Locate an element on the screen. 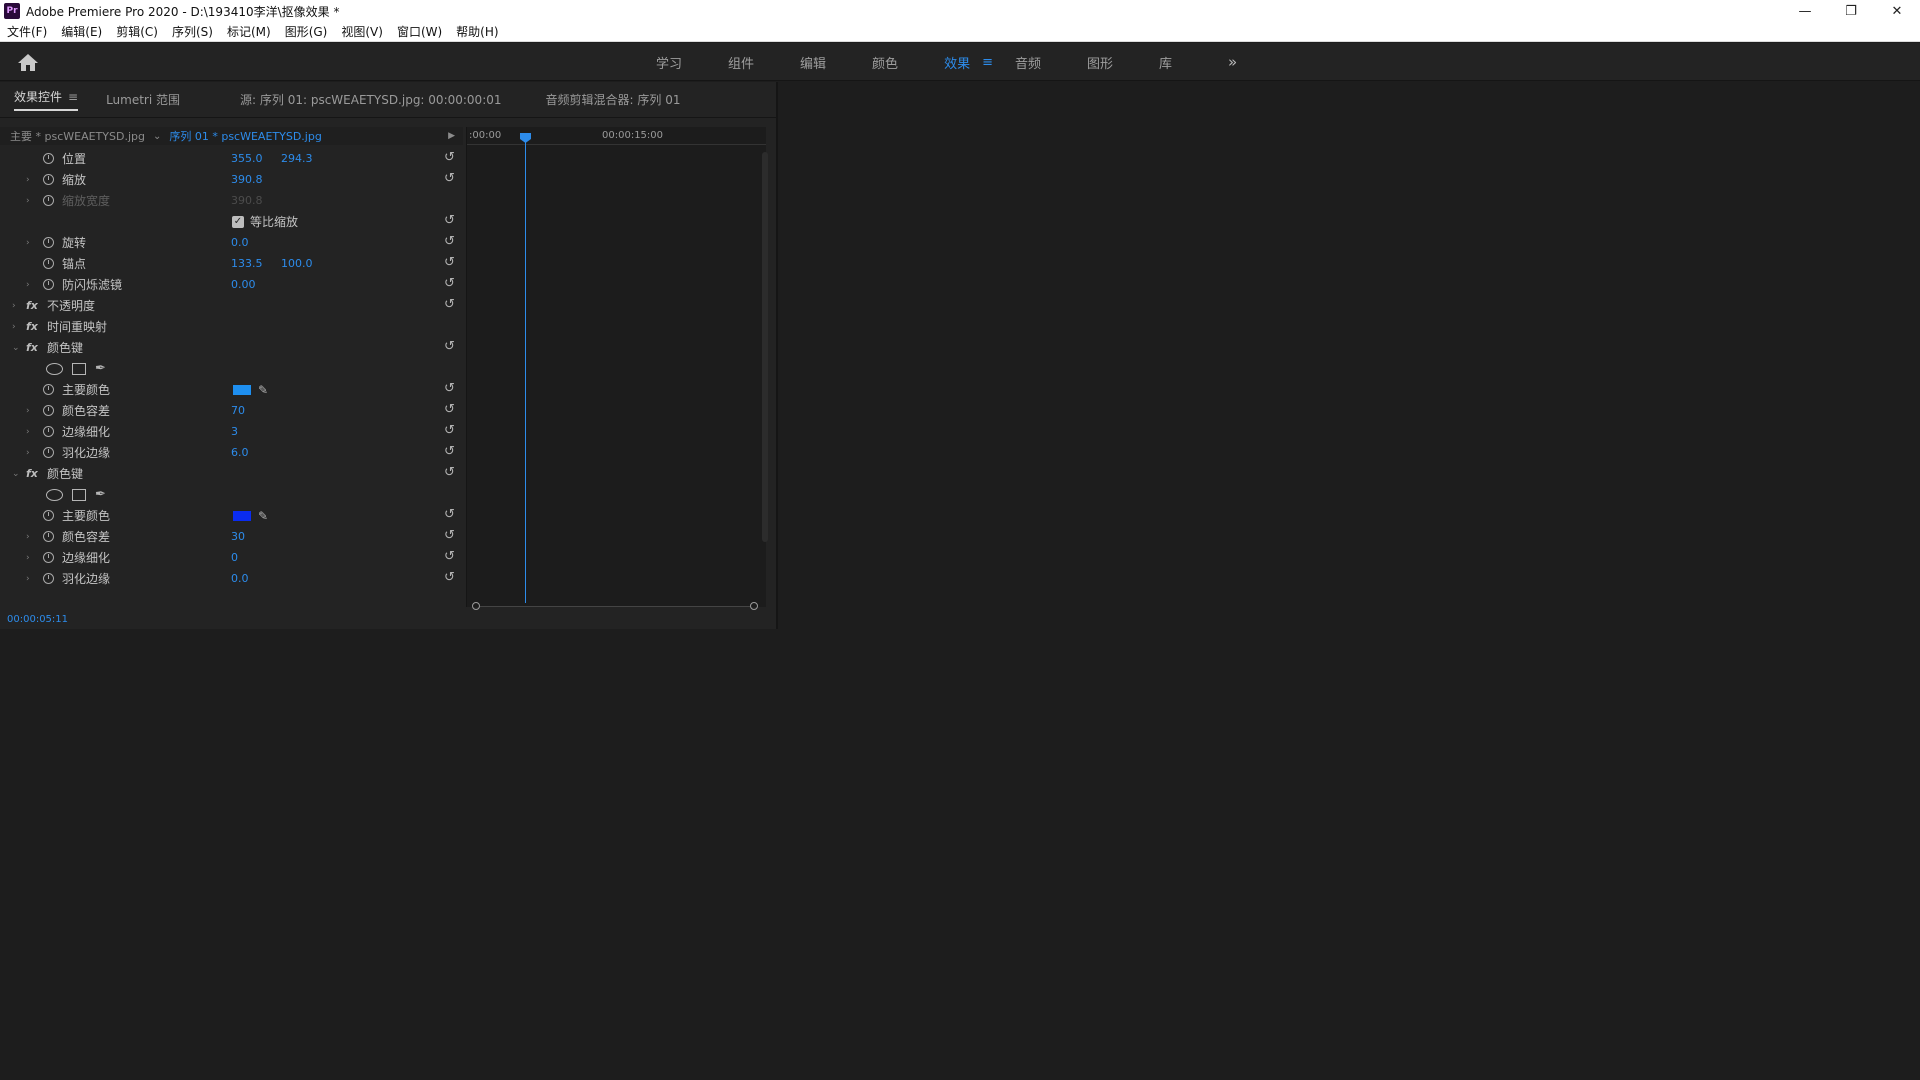 The height and width of the screenshot is (1080, 1920). menu-graphics: 图形(G) is located at coordinates (306, 31).